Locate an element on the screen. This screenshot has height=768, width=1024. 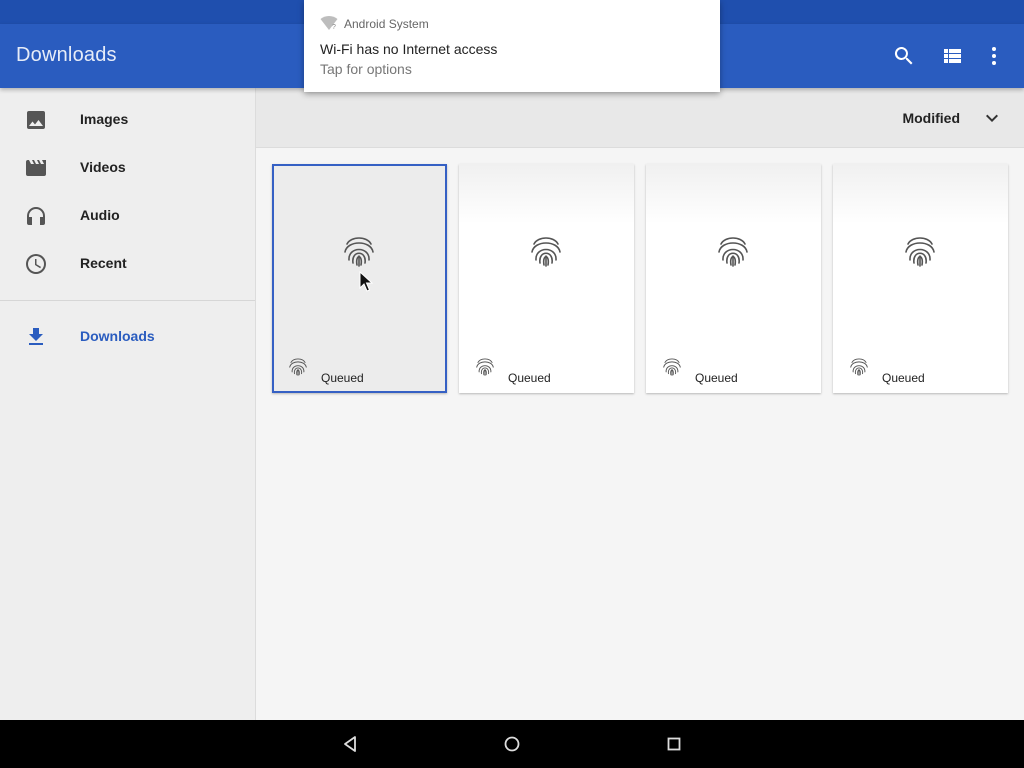
more-options-button is located at coordinates (994, 56).